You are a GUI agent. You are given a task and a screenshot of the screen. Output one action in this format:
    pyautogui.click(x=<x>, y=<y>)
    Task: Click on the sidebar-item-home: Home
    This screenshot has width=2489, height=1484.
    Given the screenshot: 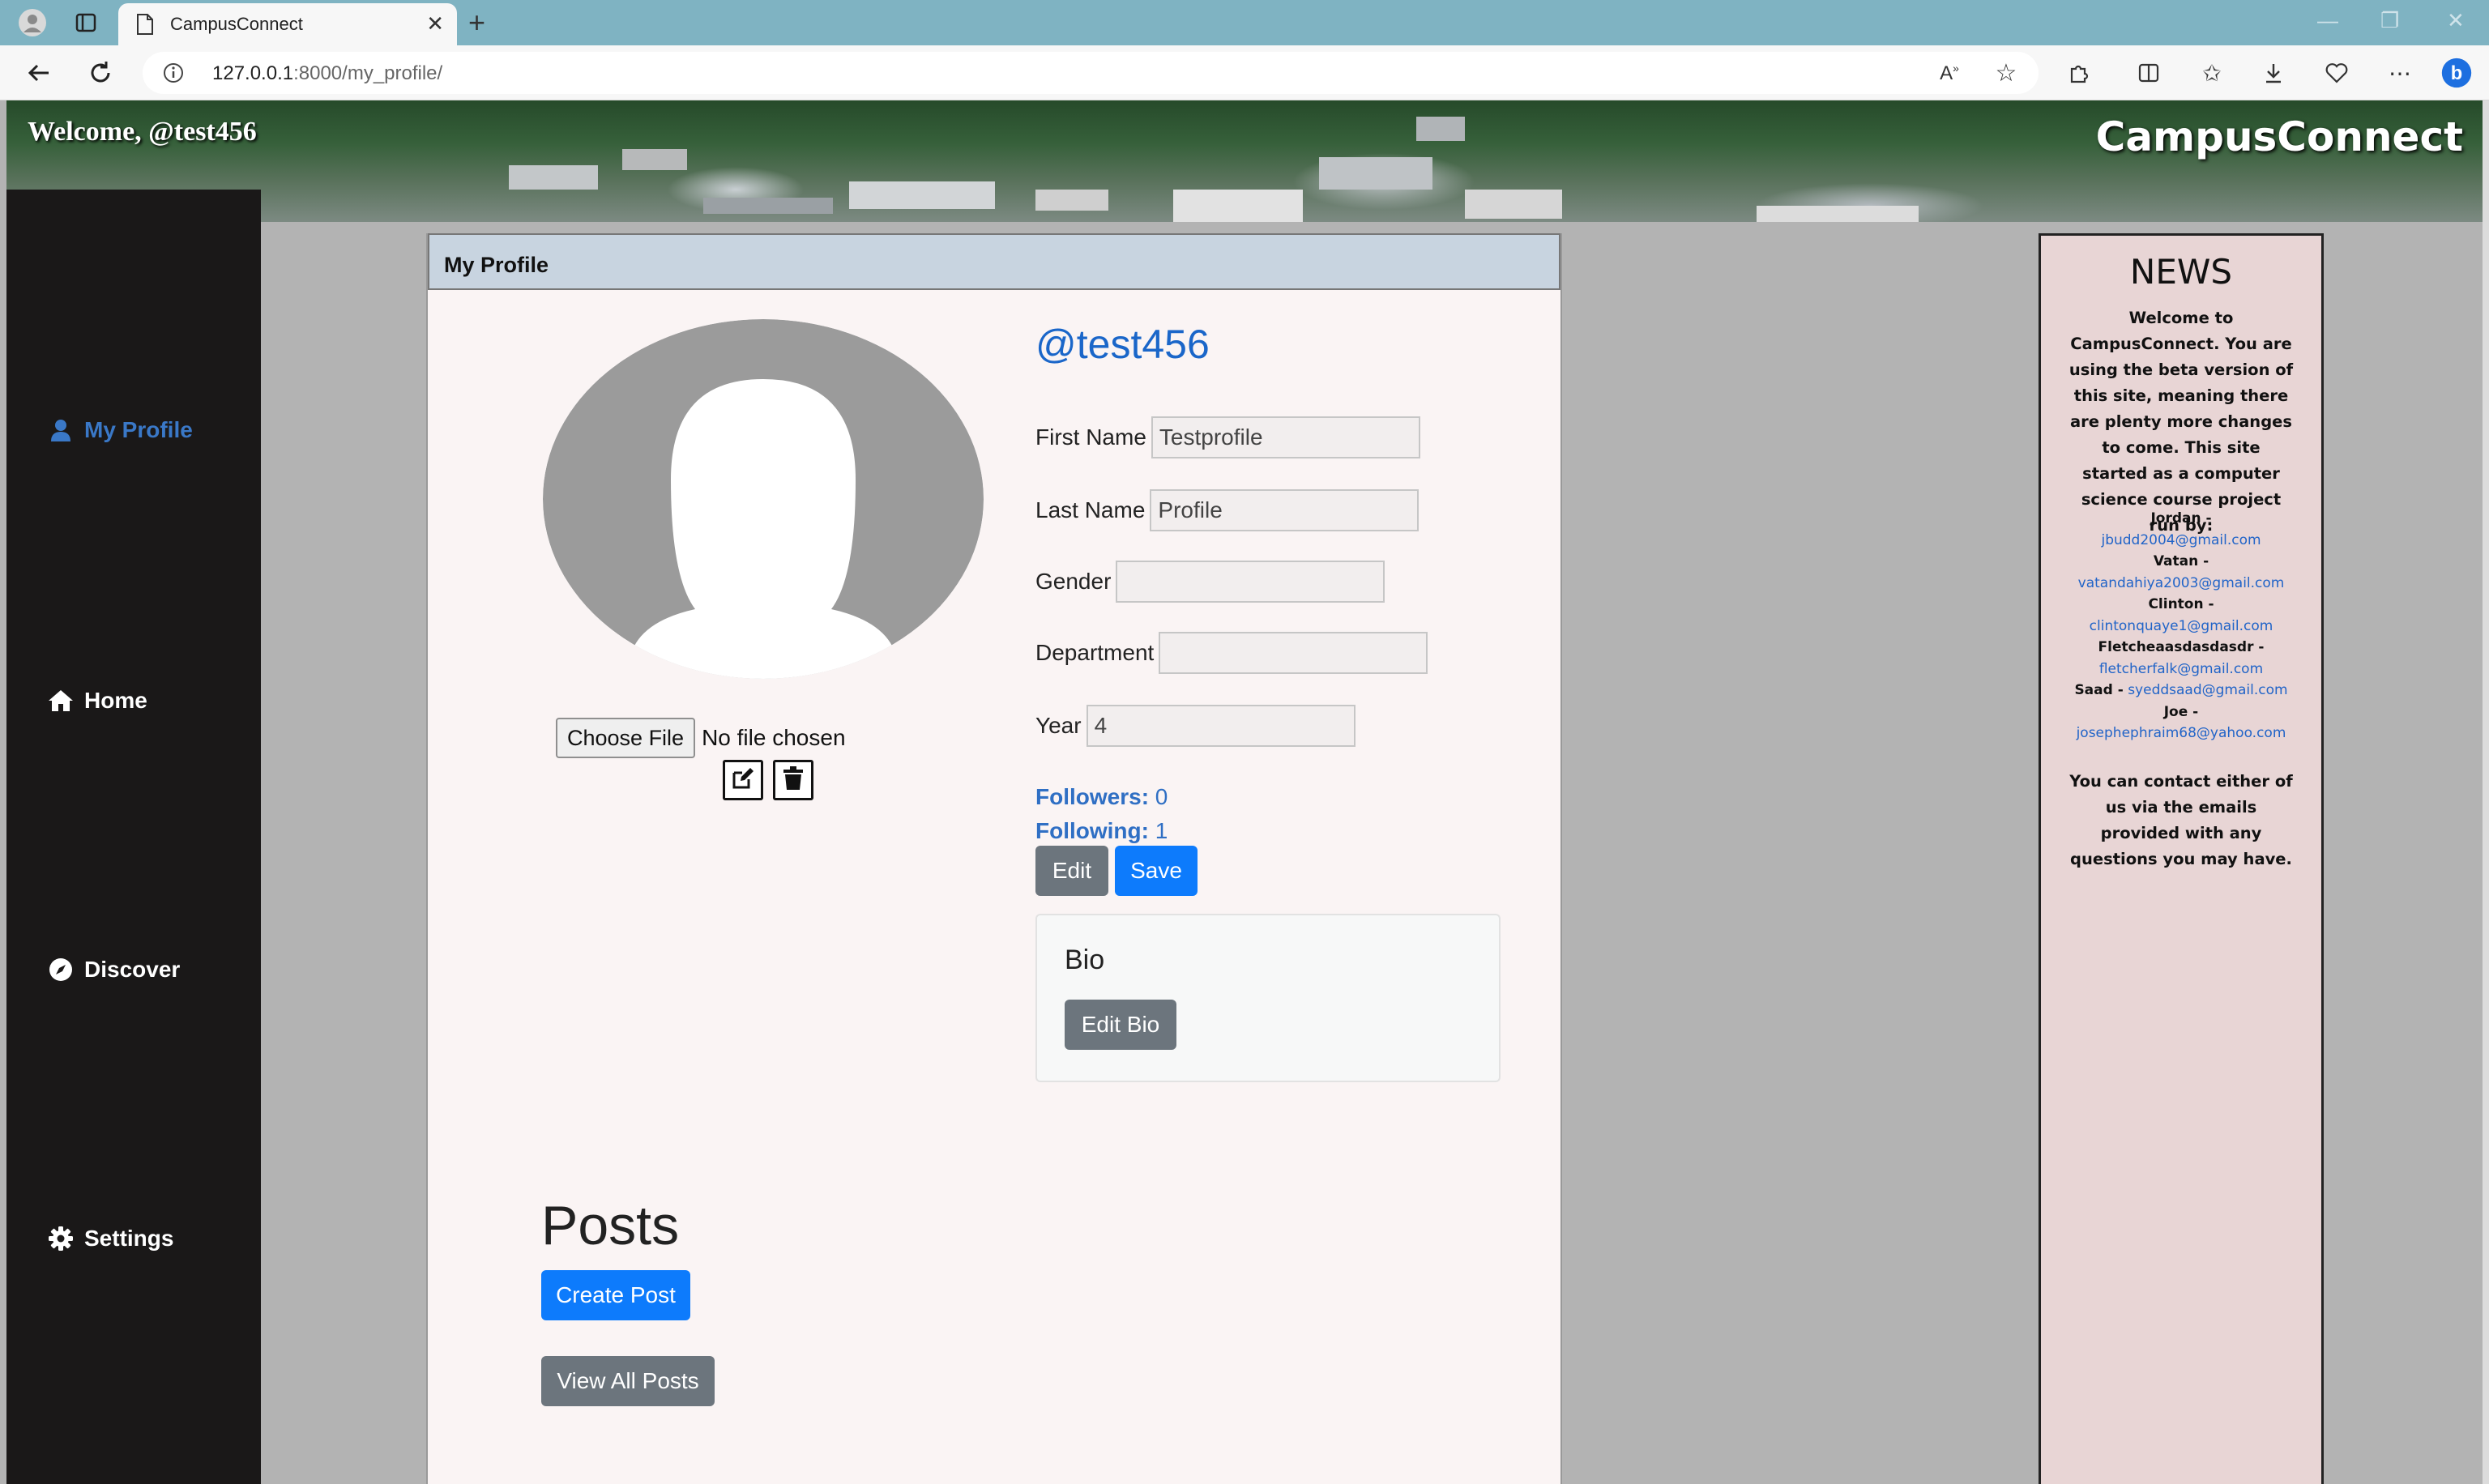 What is the action you would take?
    pyautogui.click(x=97, y=700)
    